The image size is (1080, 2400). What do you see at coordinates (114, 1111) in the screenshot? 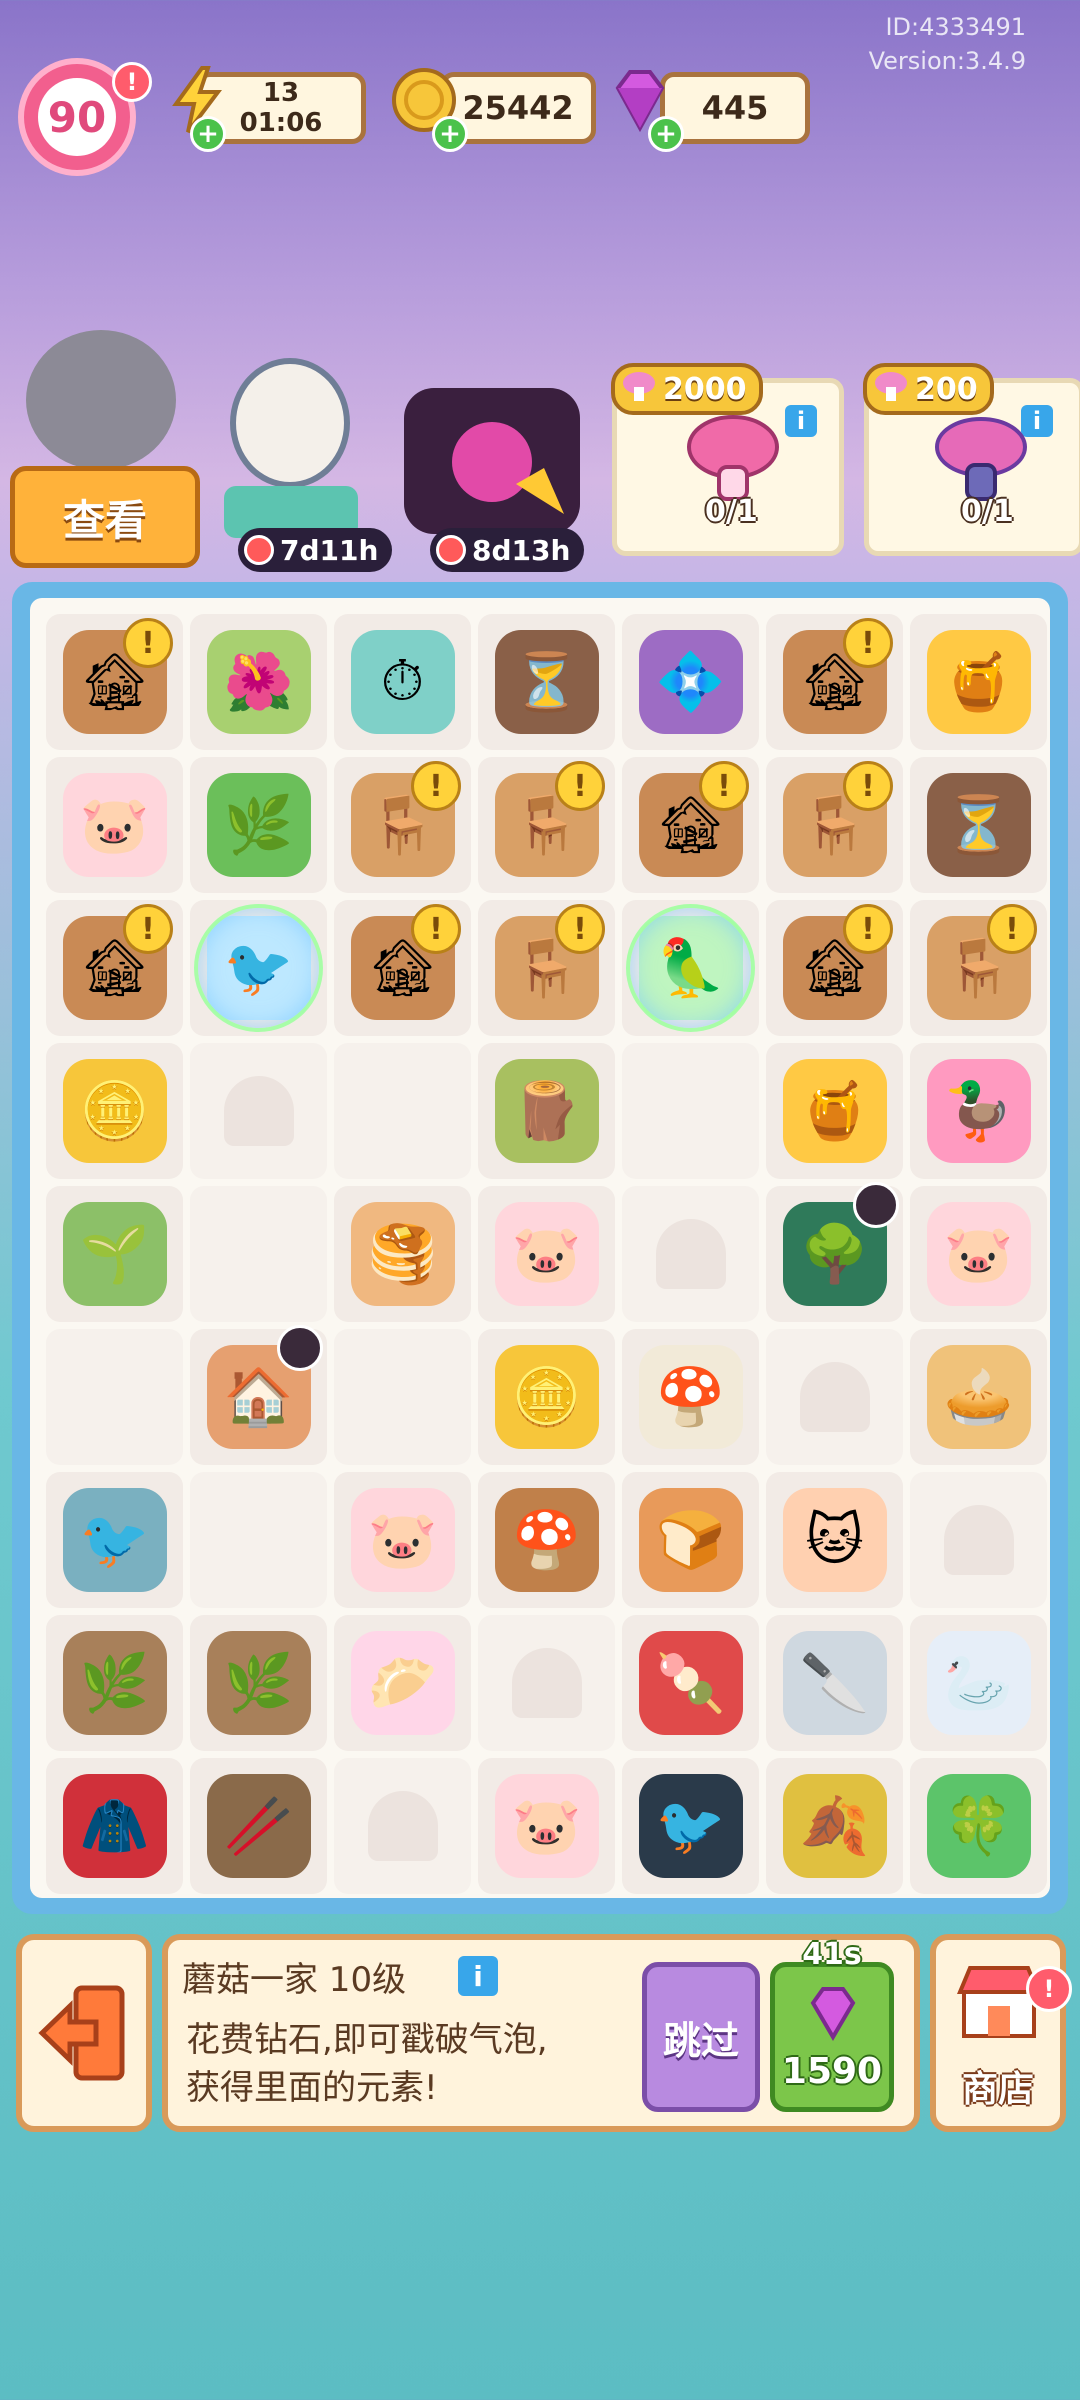
I see `board-cell-coin-pile: 🪙` at bounding box center [114, 1111].